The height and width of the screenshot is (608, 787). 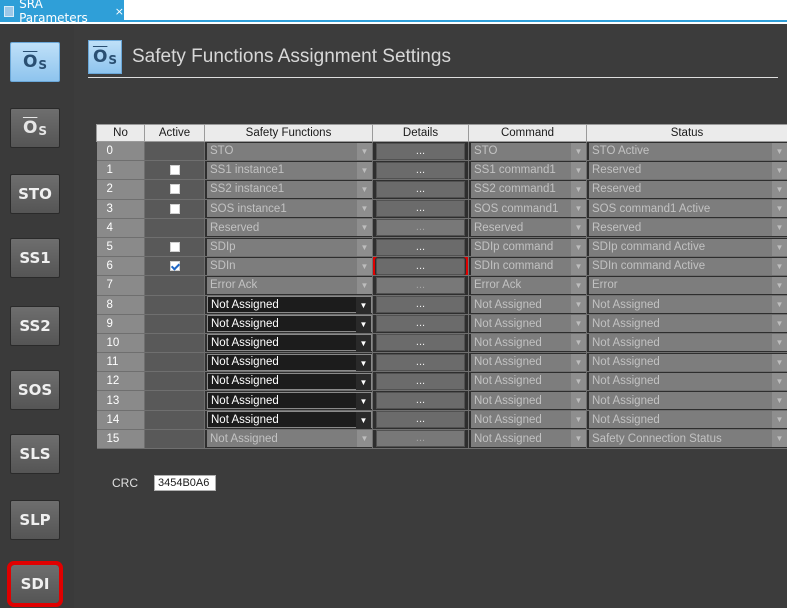 What do you see at coordinates (688, 228) in the screenshot?
I see `status-dropdown: Reserved ▼` at bounding box center [688, 228].